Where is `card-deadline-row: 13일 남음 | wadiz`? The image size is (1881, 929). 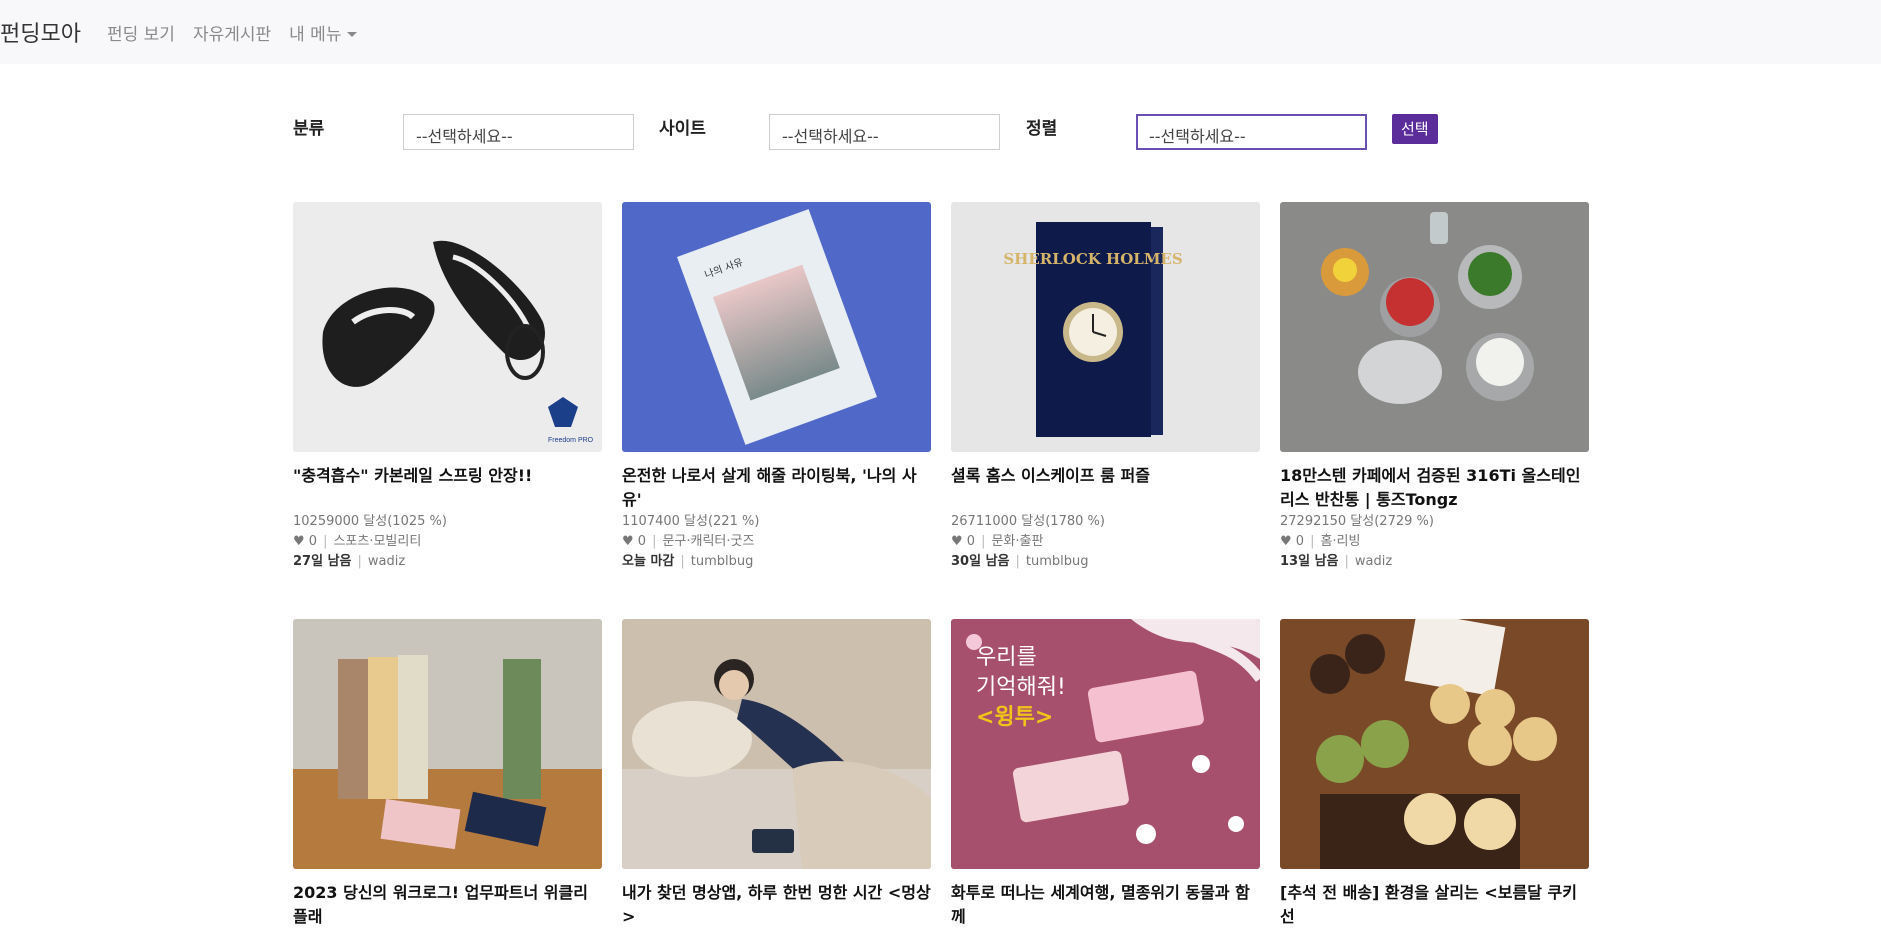
card-deadline-row: 13일 남음 | wadiz is located at coordinates (1336, 561).